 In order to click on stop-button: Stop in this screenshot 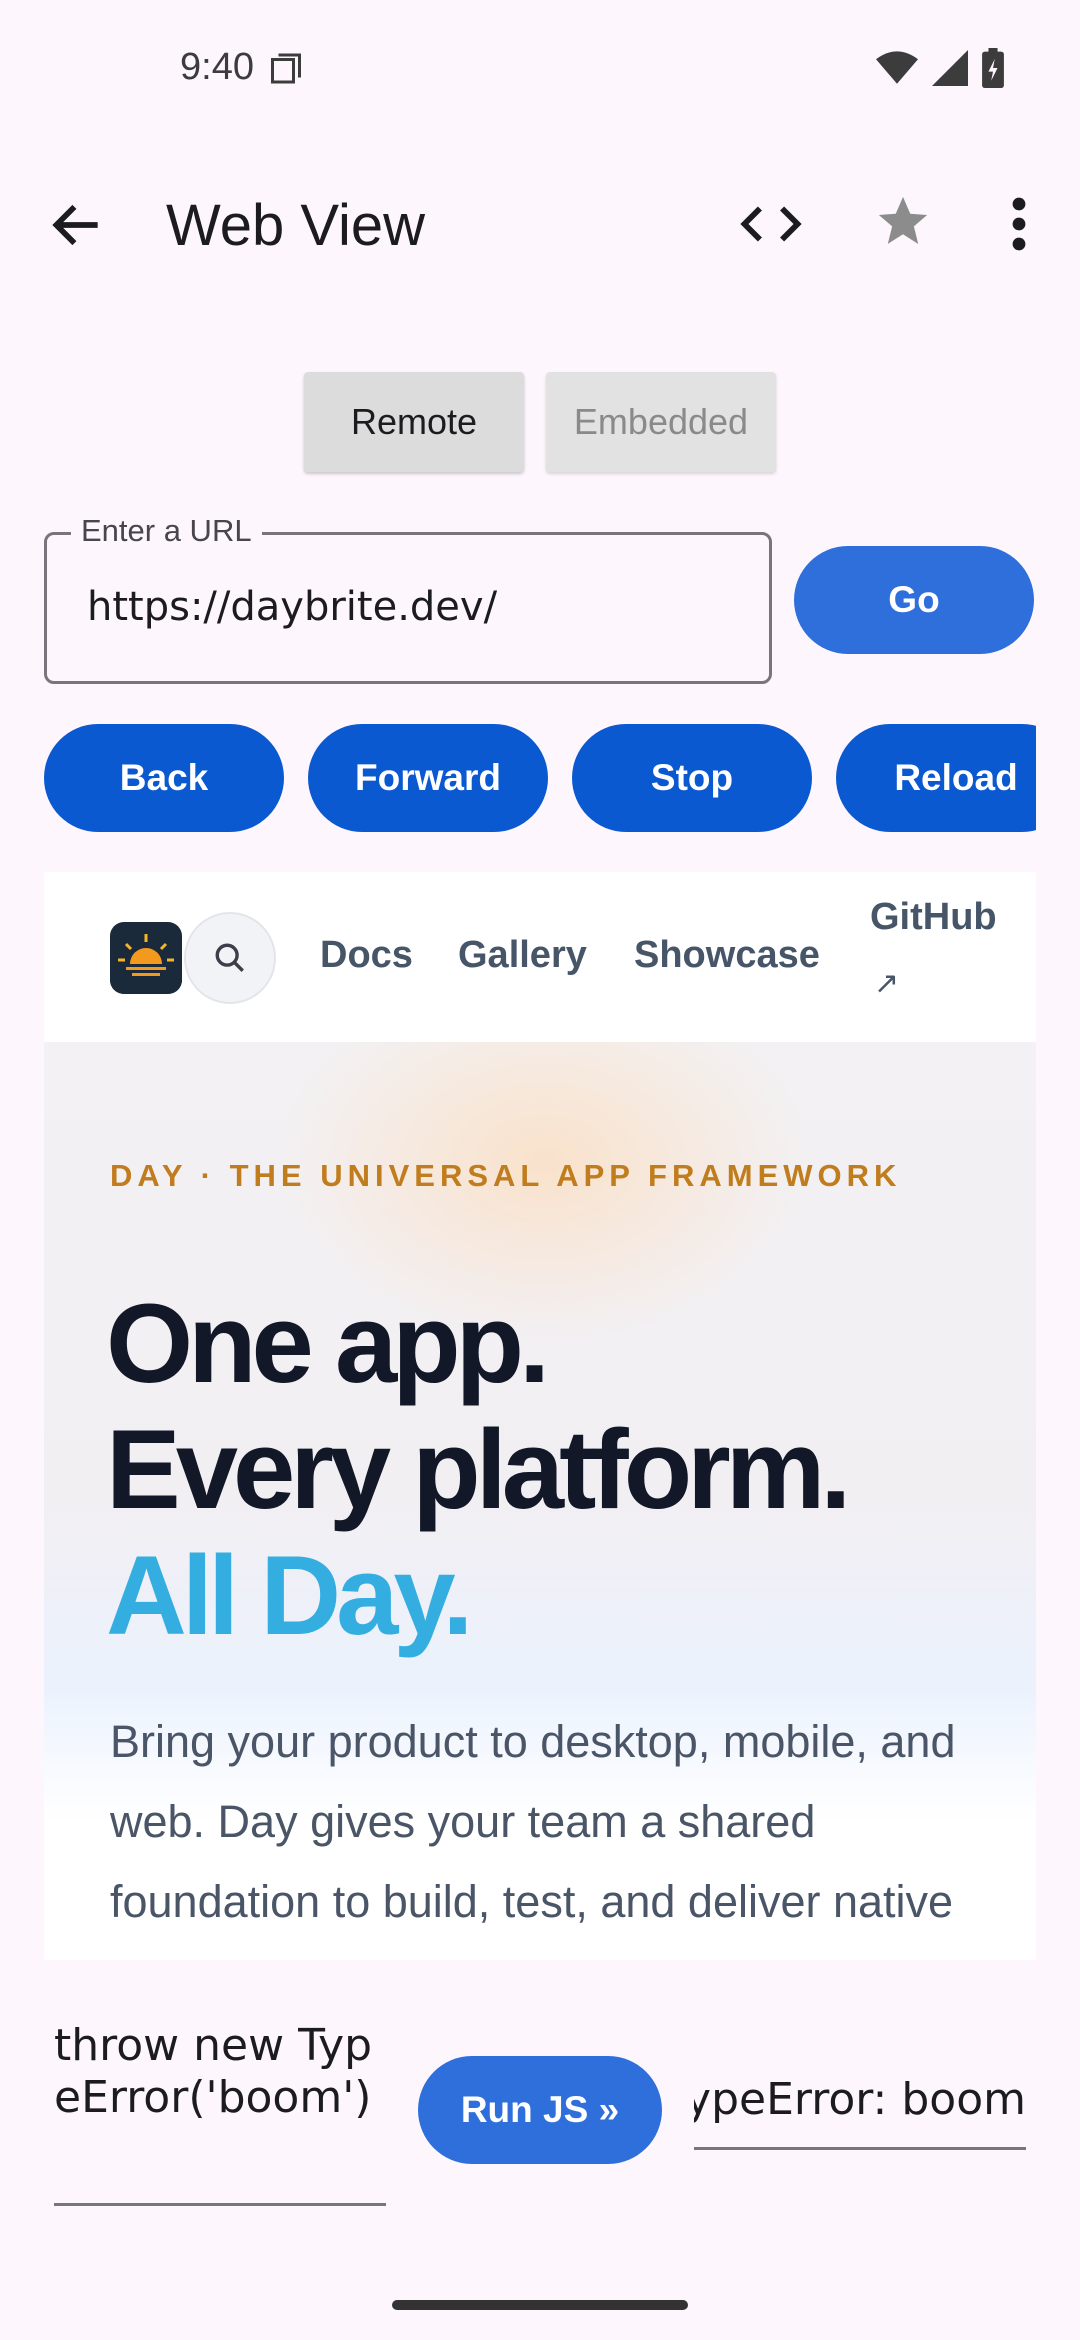, I will do `click(692, 778)`.